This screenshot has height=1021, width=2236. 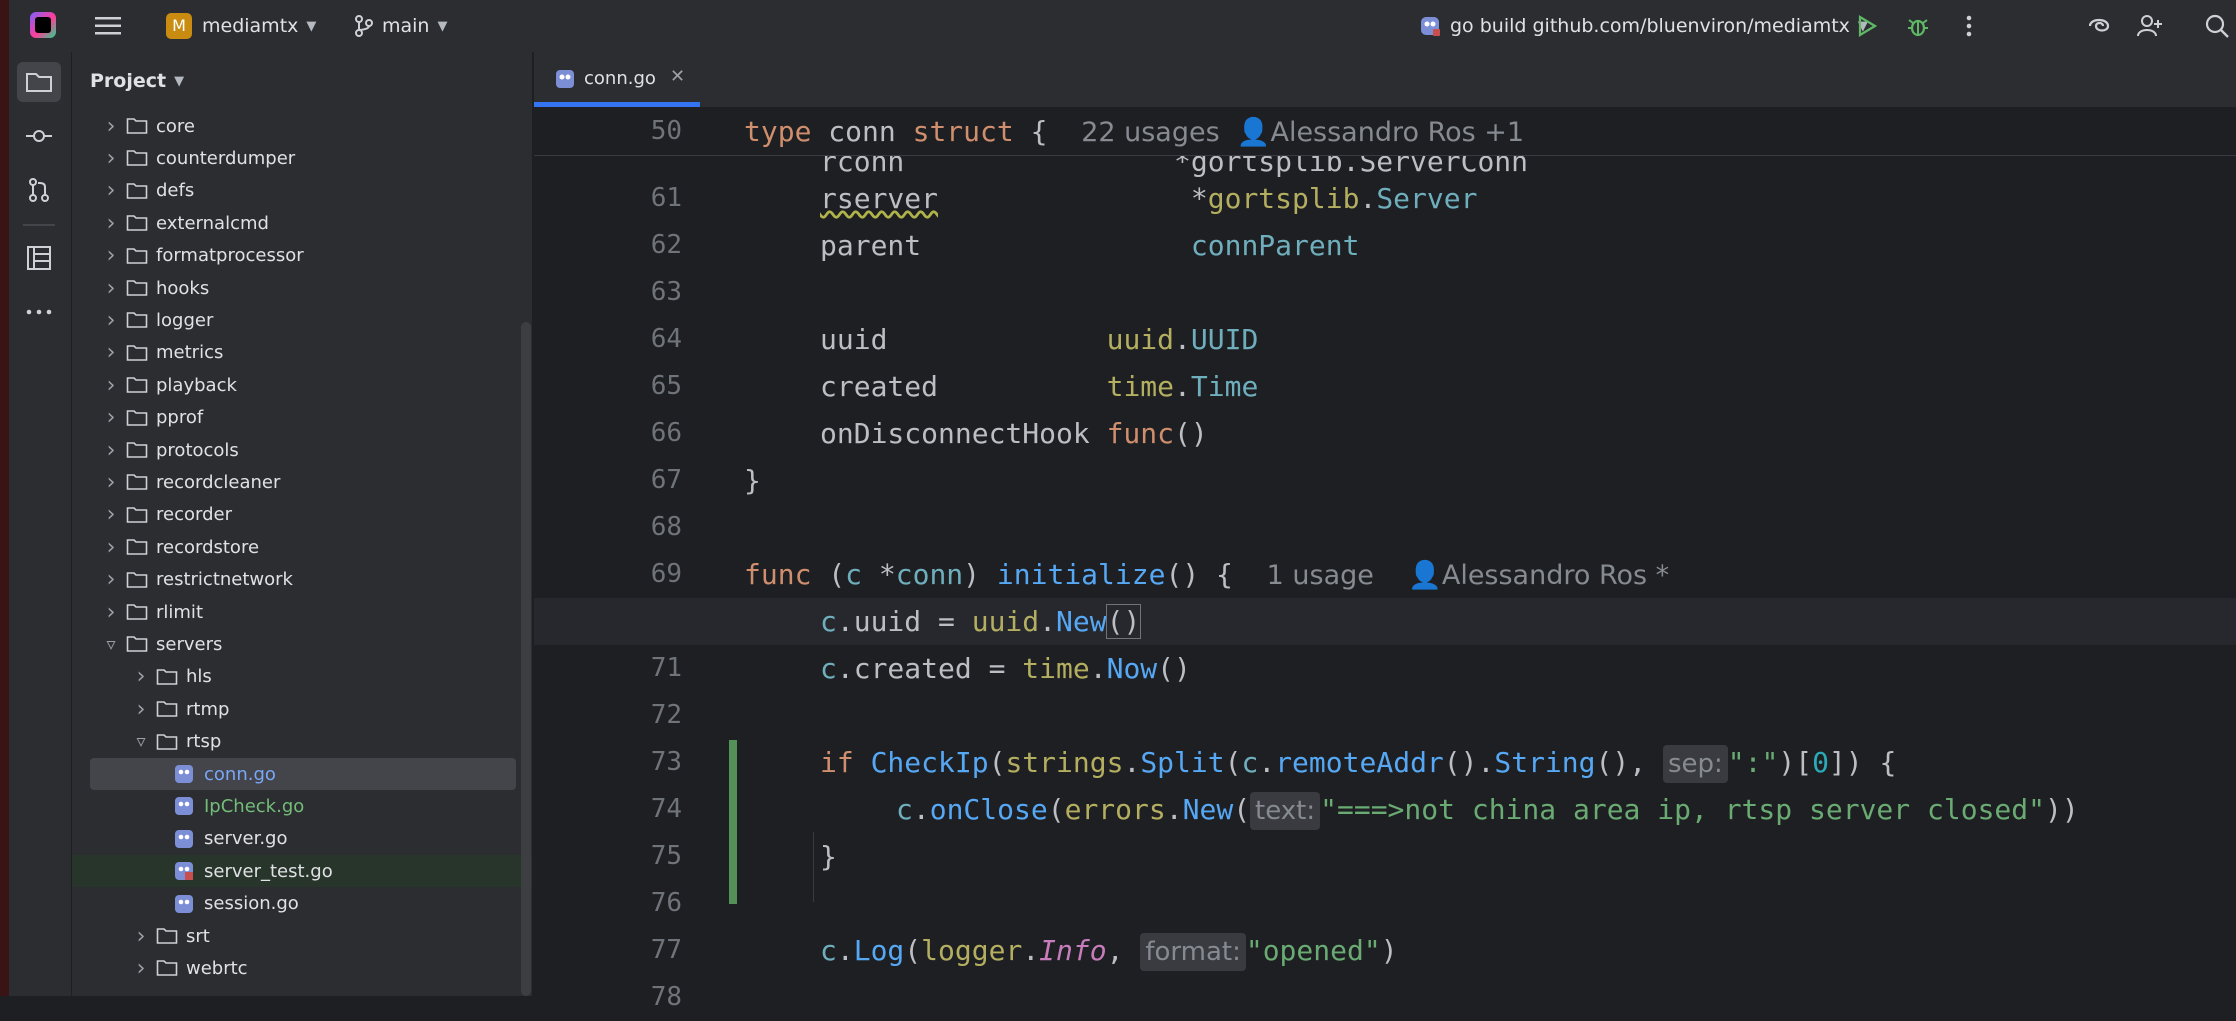 What do you see at coordinates (1820, 762) in the screenshot?
I see `code-token: 0` at bounding box center [1820, 762].